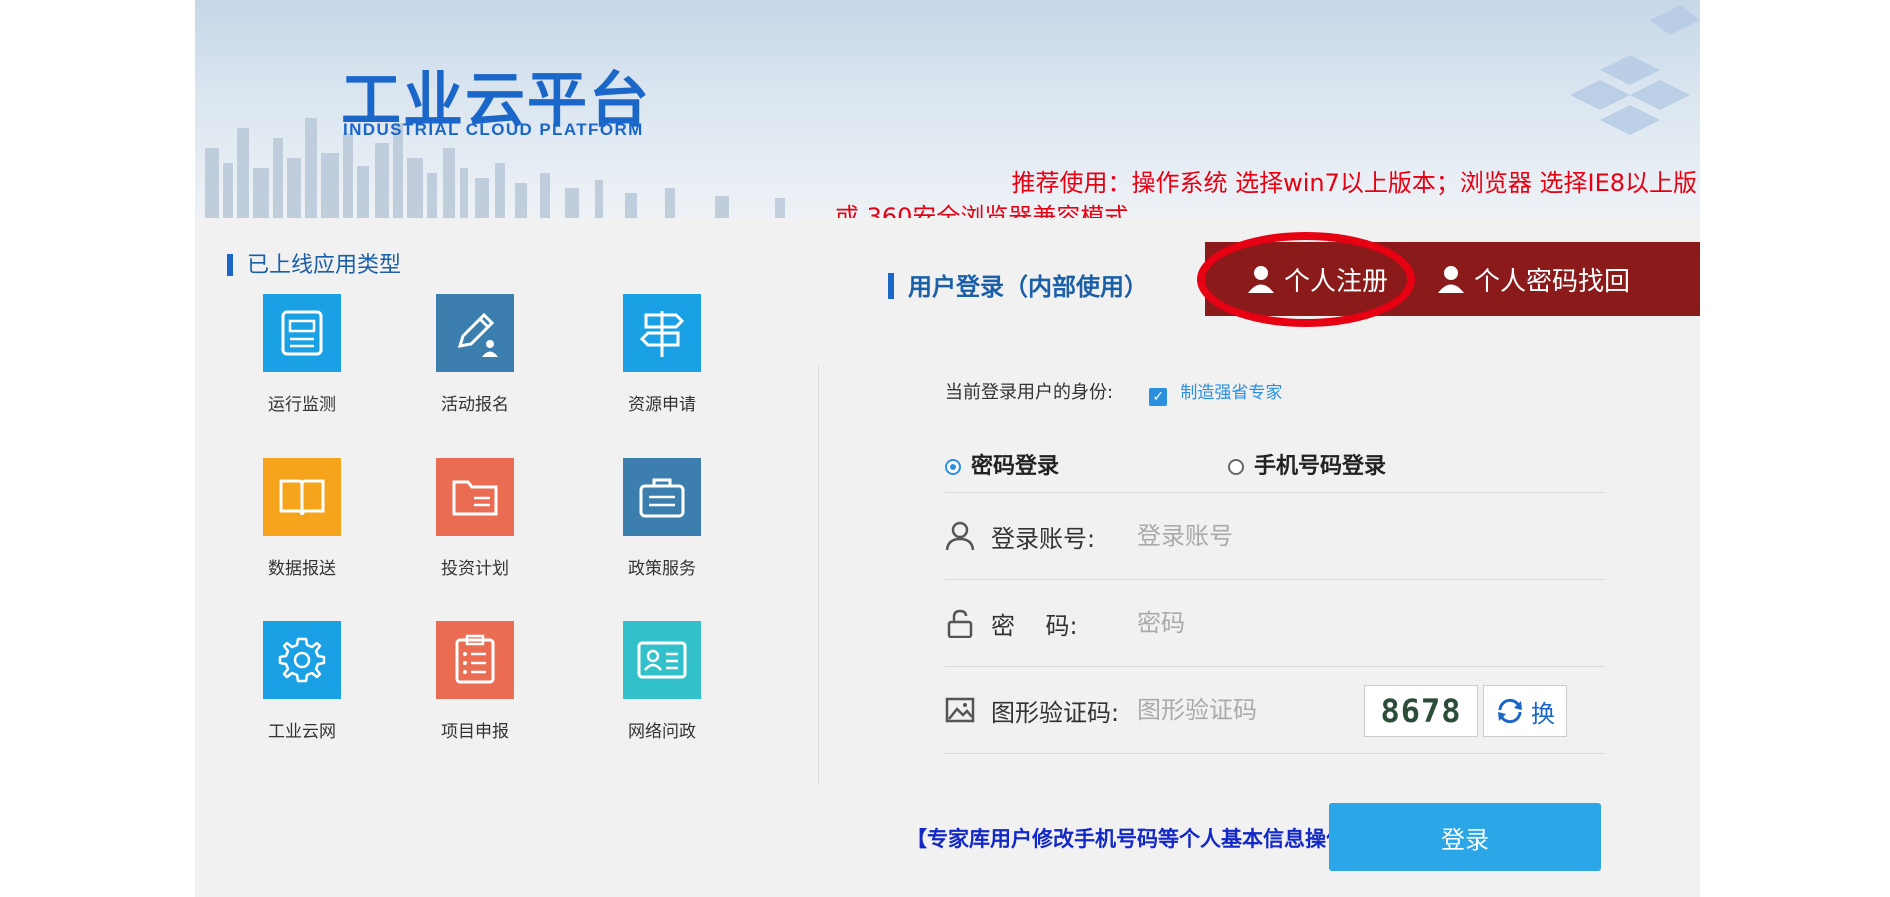 Image resolution: width=1890 pixels, height=897 pixels. I want to click on login-mode-row: 密码登录 手机号码登录, so click(1275, 464).